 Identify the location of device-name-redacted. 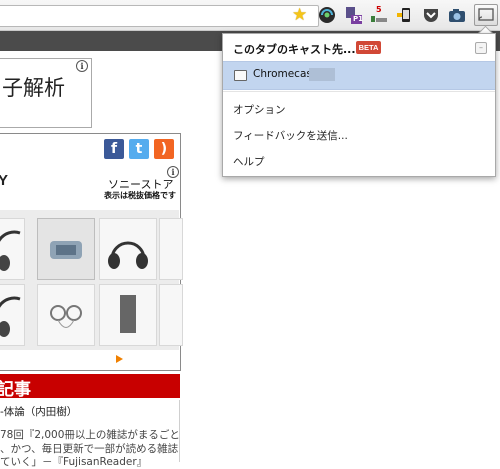
(322, 74).